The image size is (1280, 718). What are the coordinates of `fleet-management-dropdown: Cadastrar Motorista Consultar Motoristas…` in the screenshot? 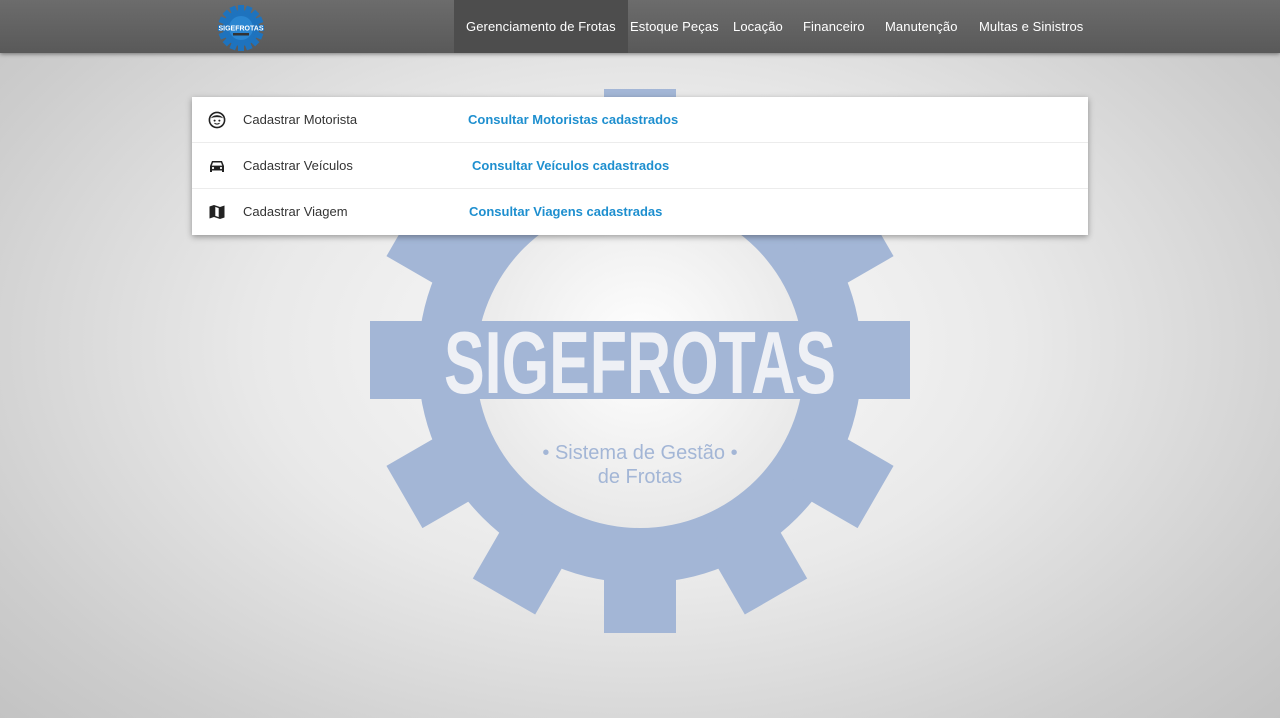 It's located at (640, 166).